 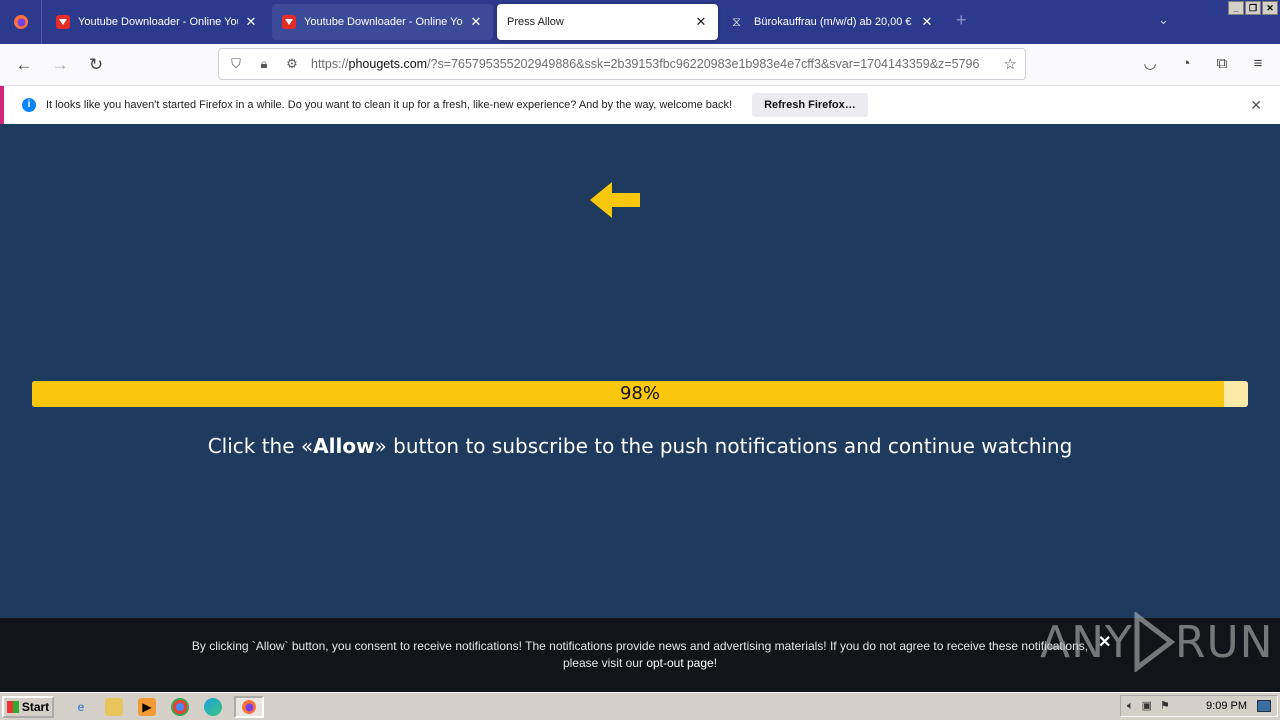 I want to click on info-icon: i, so click(x=29, y=105).